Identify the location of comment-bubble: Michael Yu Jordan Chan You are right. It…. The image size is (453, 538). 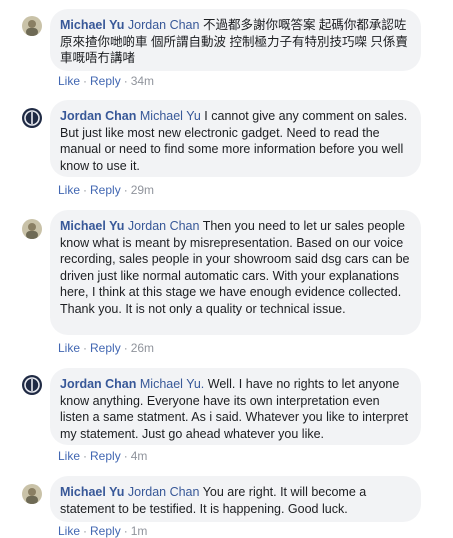
(235, 499).